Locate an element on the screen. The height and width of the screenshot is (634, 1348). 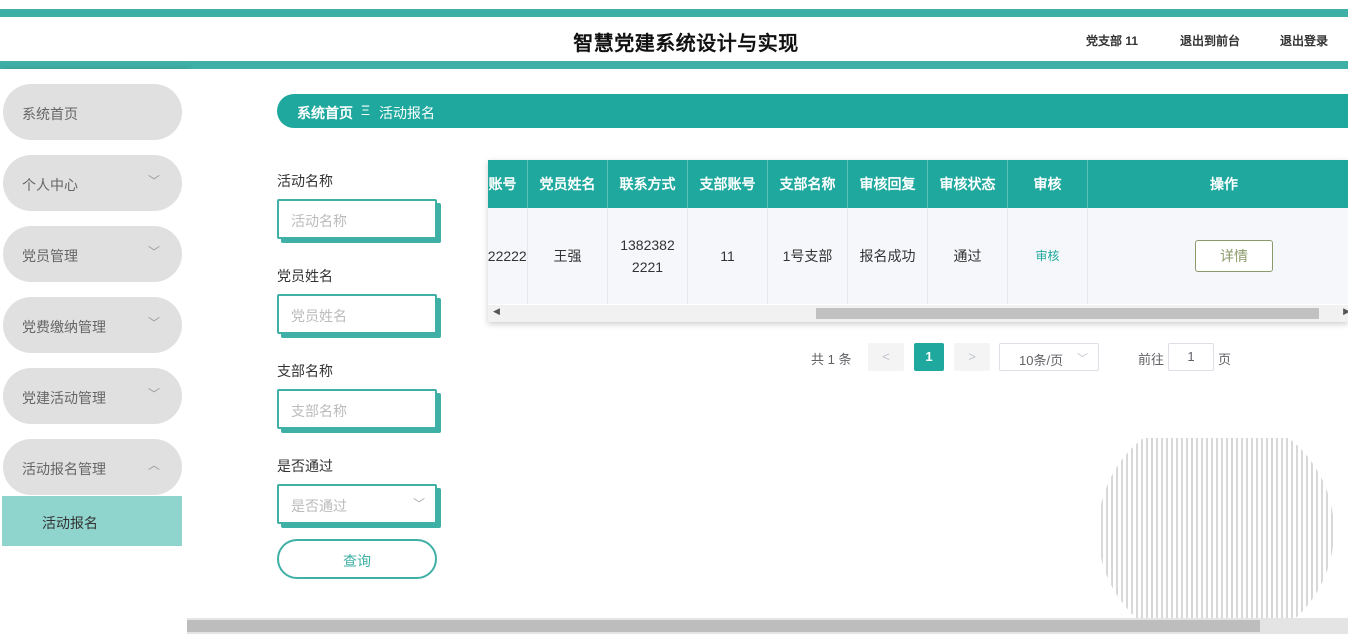
sidebar-item-personal-center: 个人中心 ﹀ is located at coordinates (92, 183).